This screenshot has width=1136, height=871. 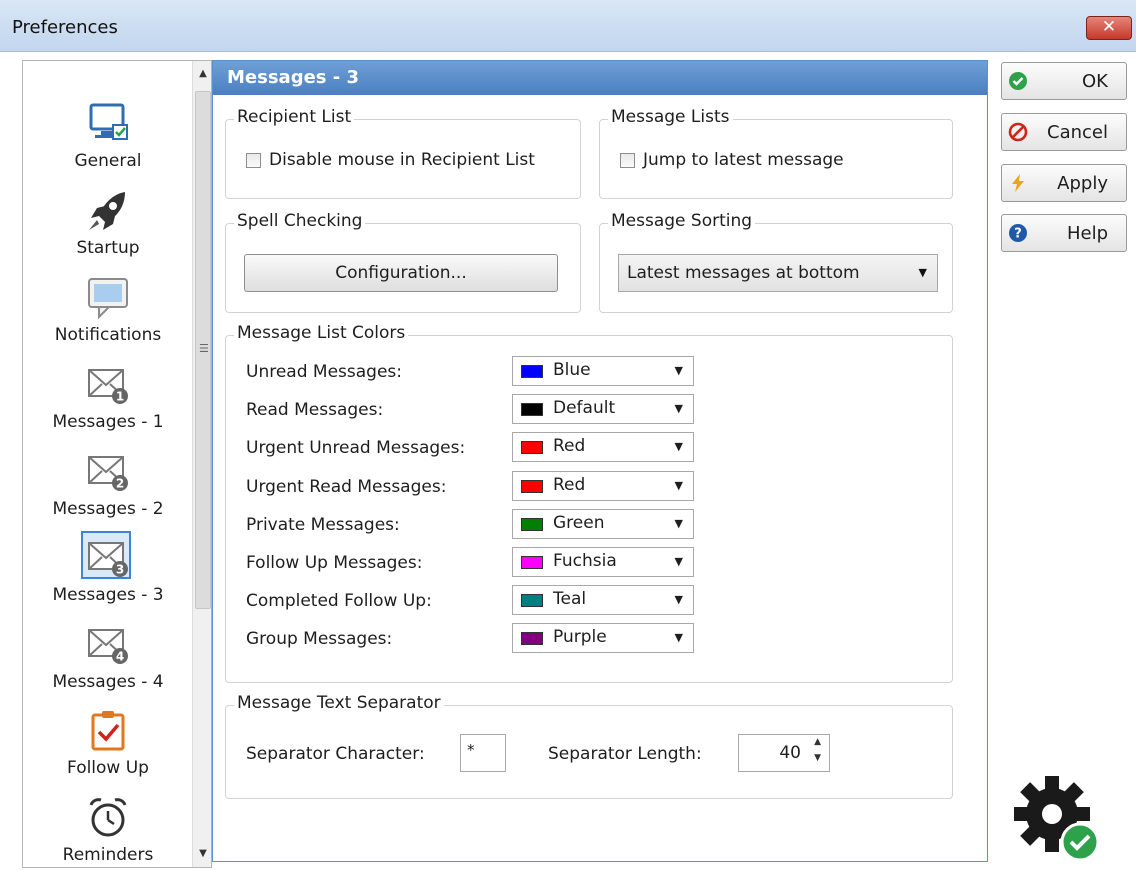 What do you see at coordinates (1109, 28) in the screenshot?
I see `close-button: ✕` at bounding box center [1109, 28].